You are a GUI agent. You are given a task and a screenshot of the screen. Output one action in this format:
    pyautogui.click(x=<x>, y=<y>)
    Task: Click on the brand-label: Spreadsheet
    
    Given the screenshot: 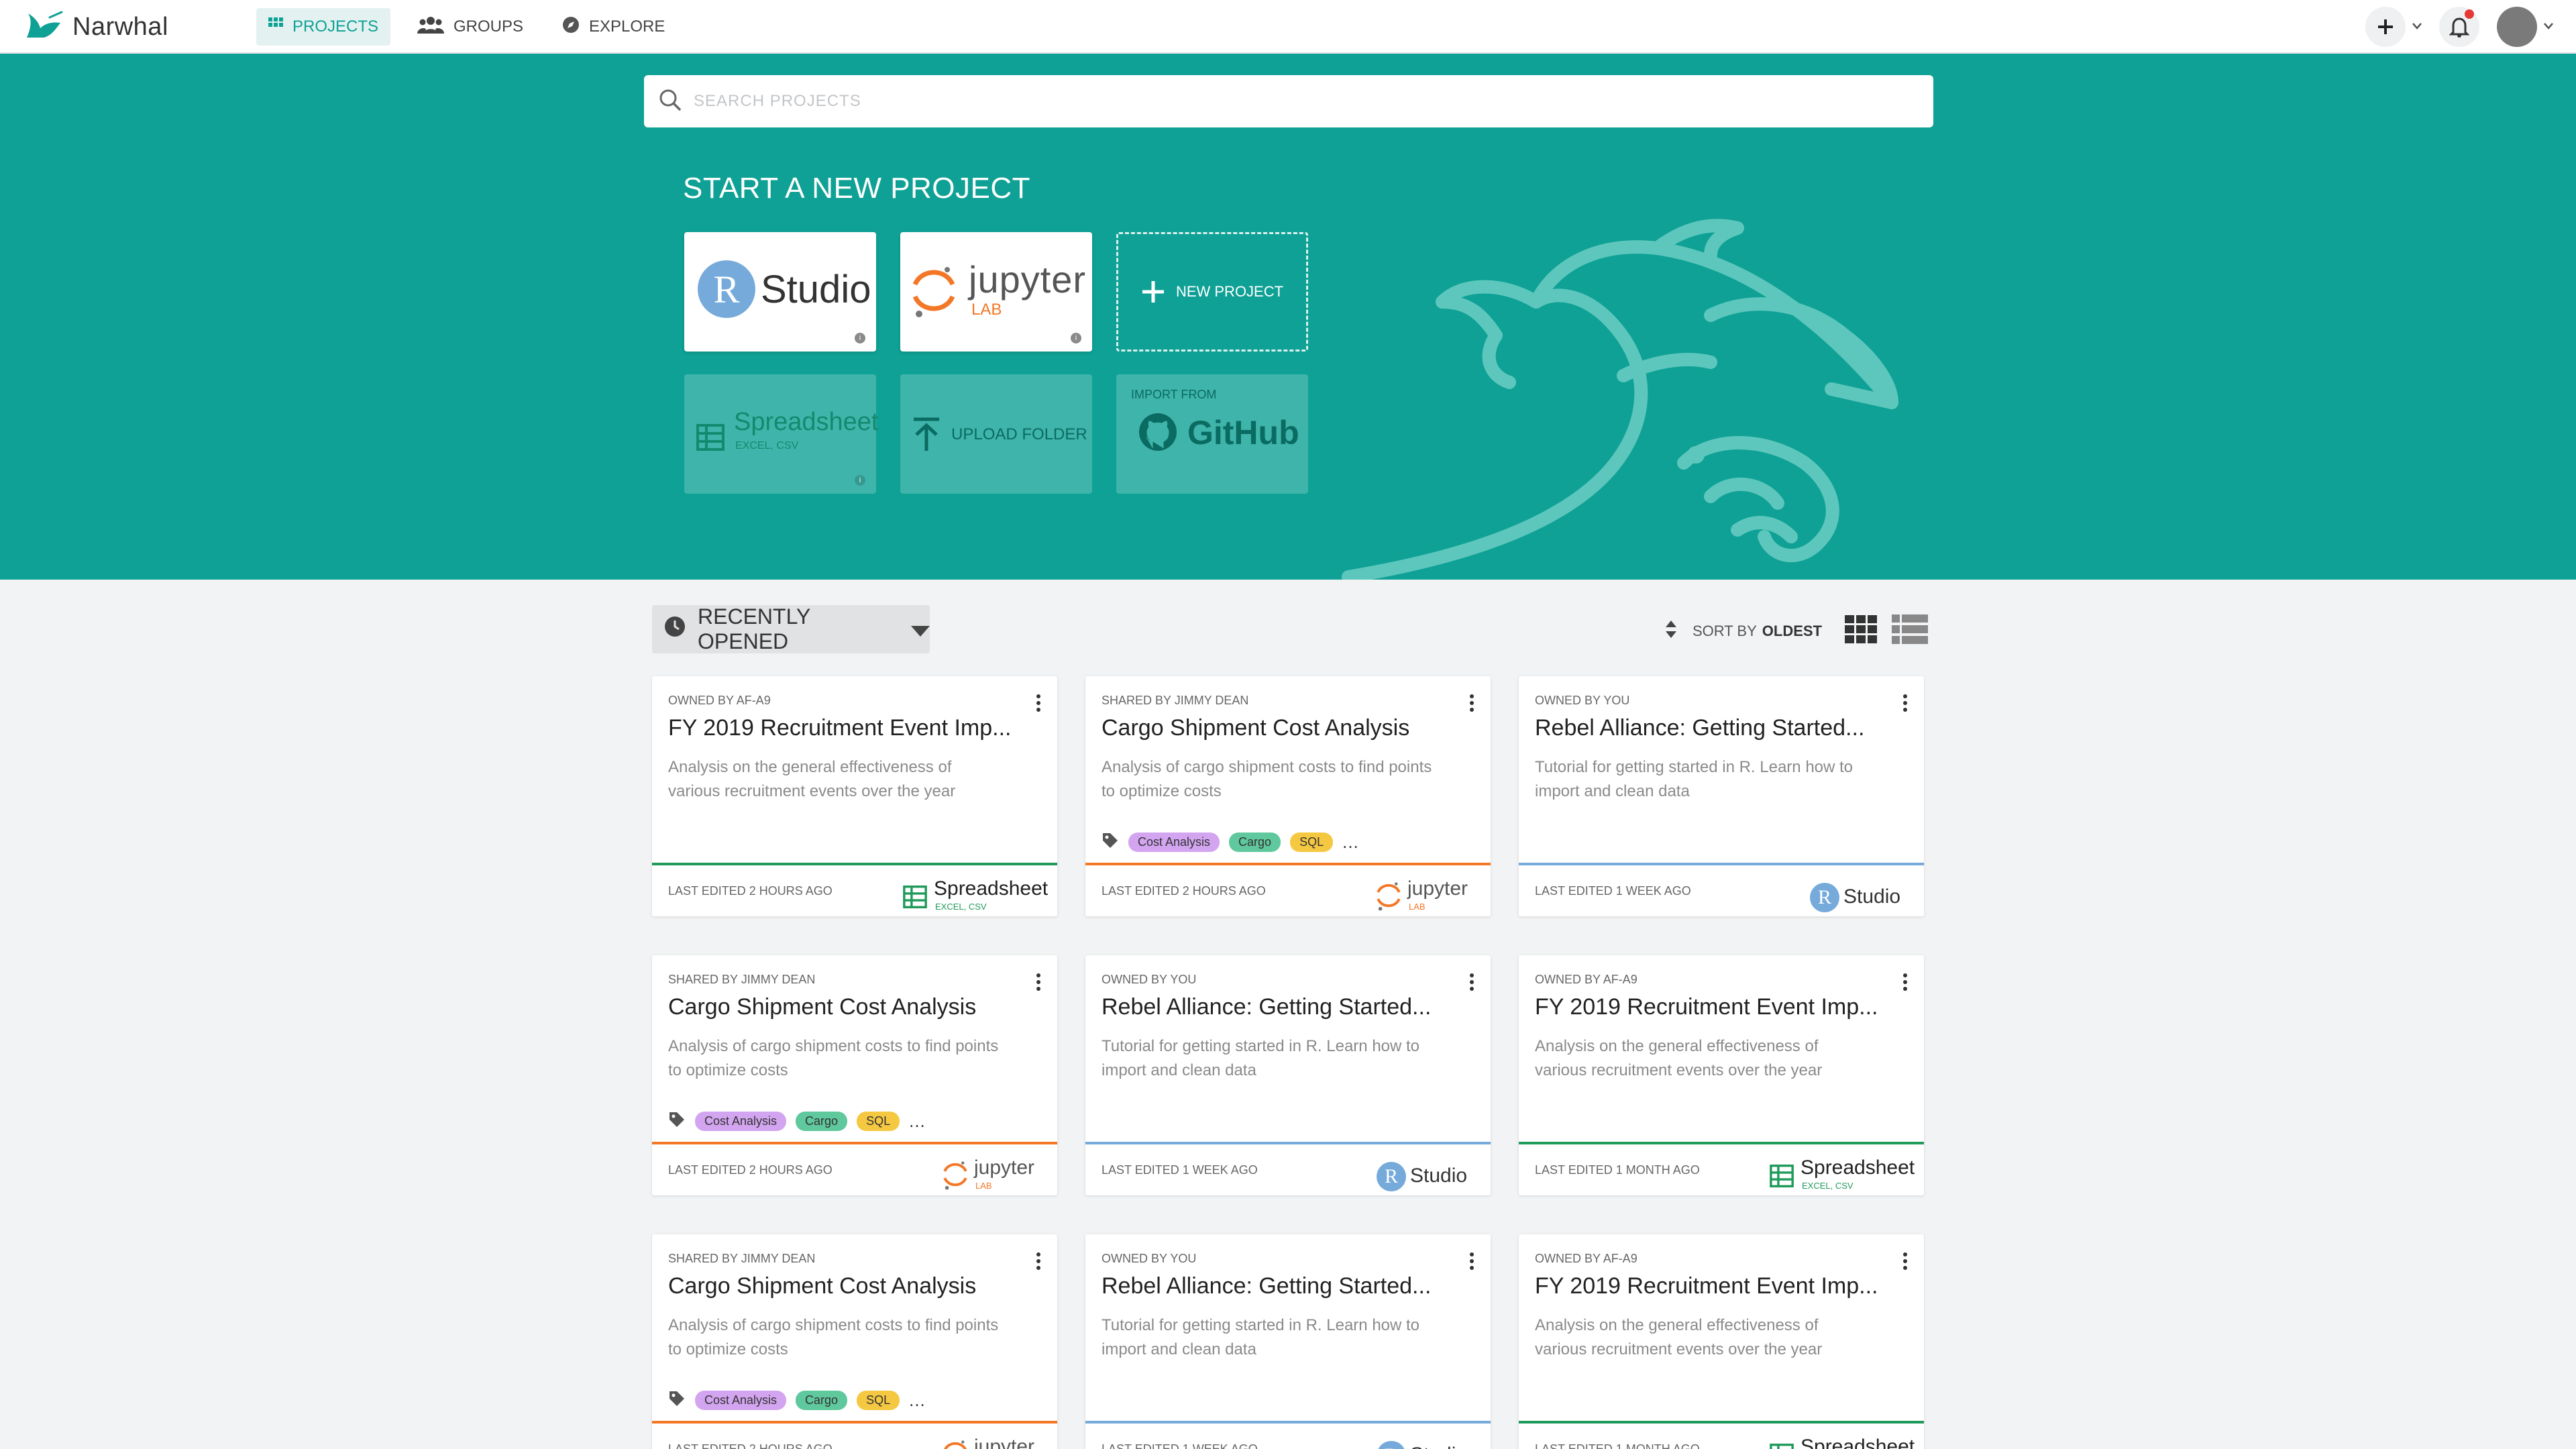 What is the action you would take?
    pyautogui.click(x=991, y=888)
    